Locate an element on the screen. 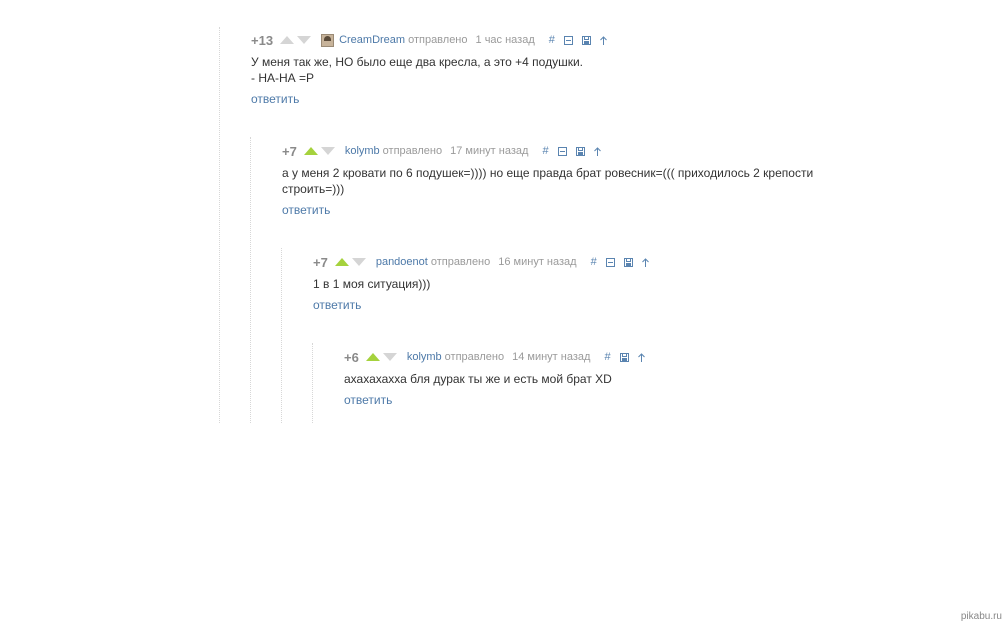 The width and height of the screenshot is (1008, 630). comment-header: +6 kolymb отправлено 14 минут назад # is located at coordinates (494, 357).